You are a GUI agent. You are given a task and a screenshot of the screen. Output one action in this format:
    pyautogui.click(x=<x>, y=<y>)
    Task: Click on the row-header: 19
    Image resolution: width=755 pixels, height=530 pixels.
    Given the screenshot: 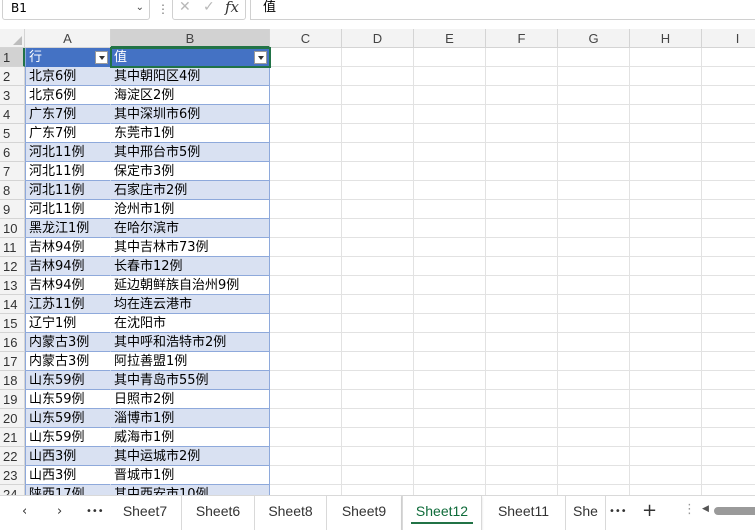 What is the action you would take?
    pyautogui.click(x=12, y=399)
    